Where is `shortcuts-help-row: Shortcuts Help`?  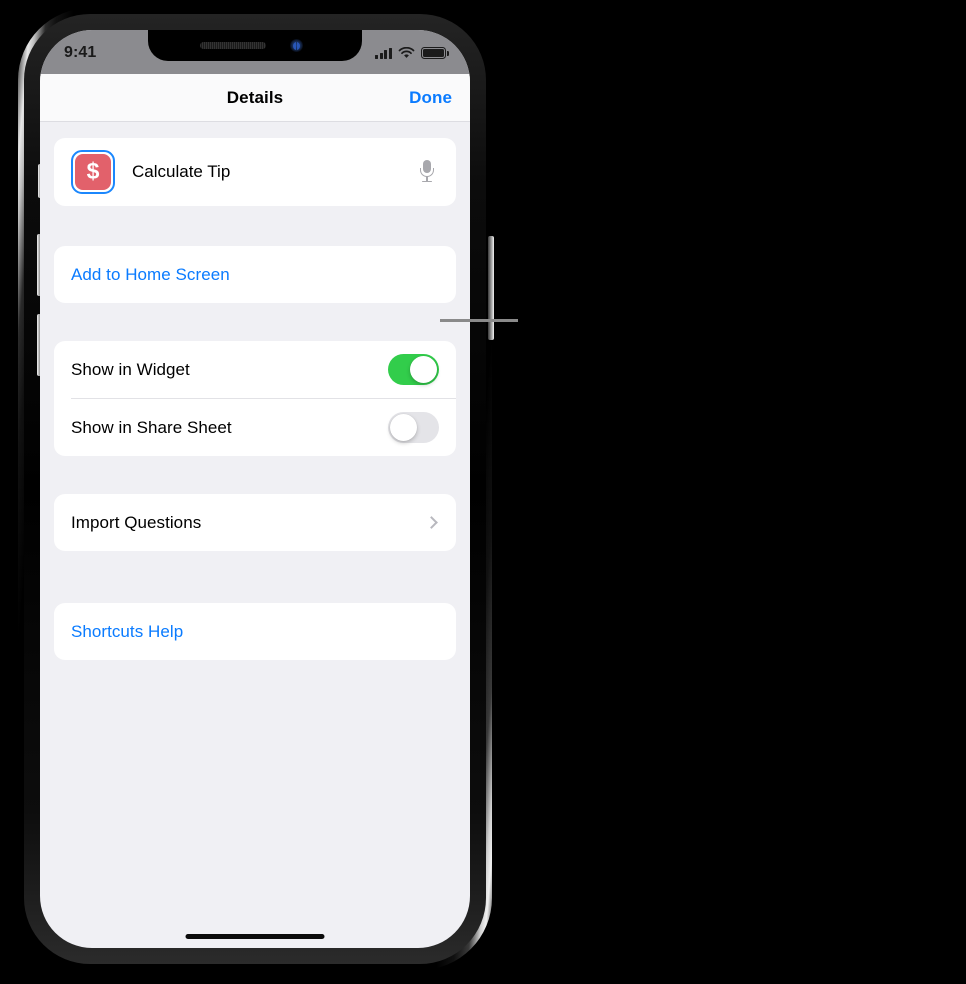
shortcuts-help-row: Shortcuts Help is located at coordinates (255, 631).